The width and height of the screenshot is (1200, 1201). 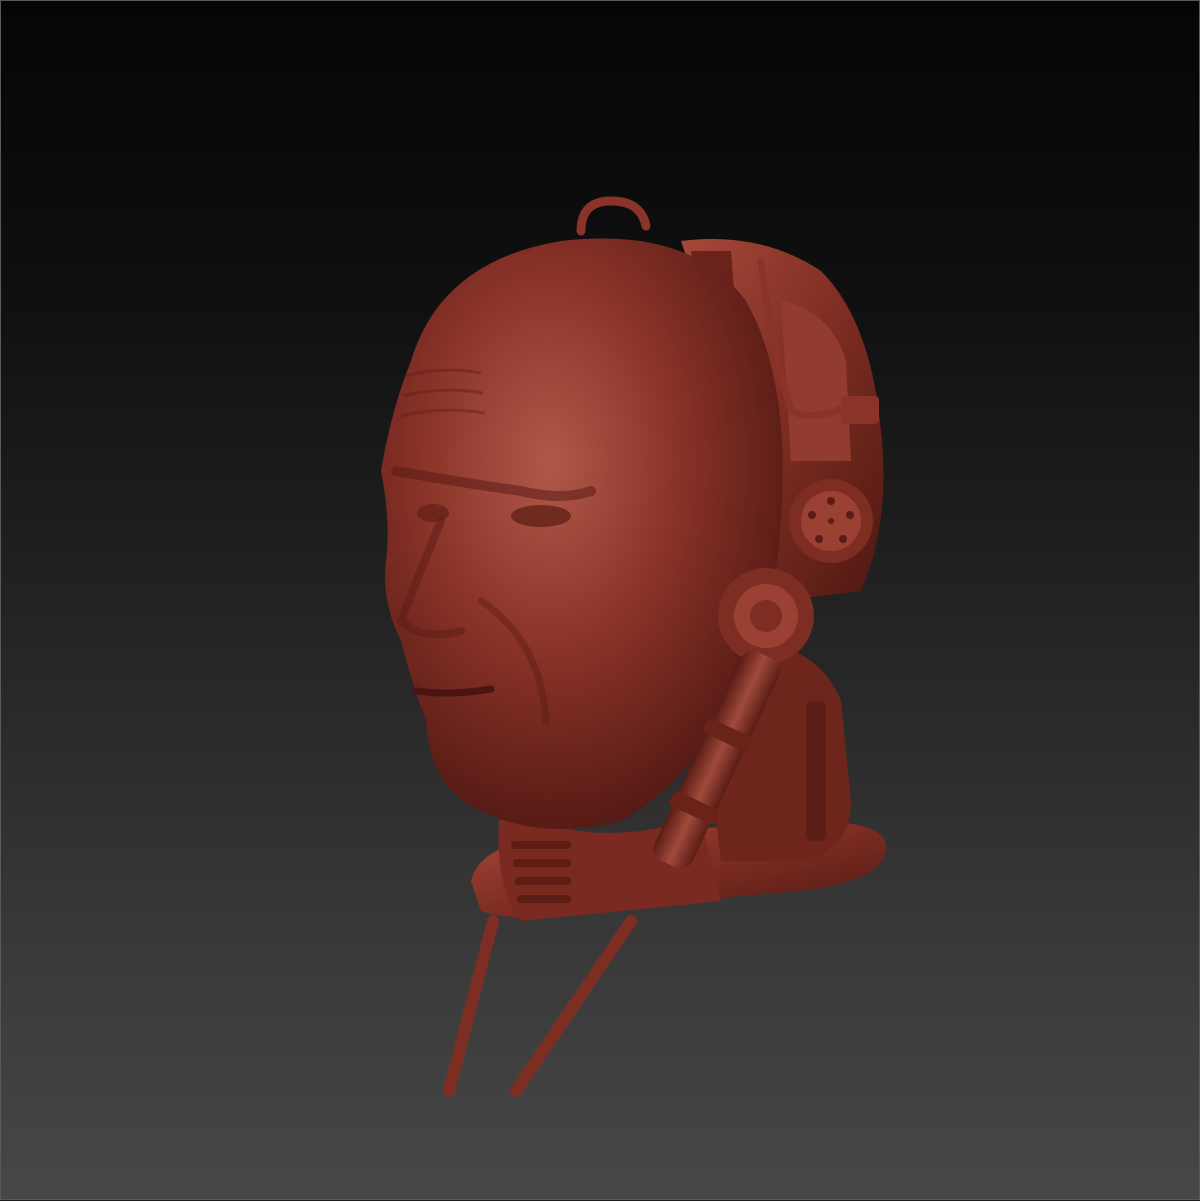 I want to click on rod-right, so click(x=573, y=1006).